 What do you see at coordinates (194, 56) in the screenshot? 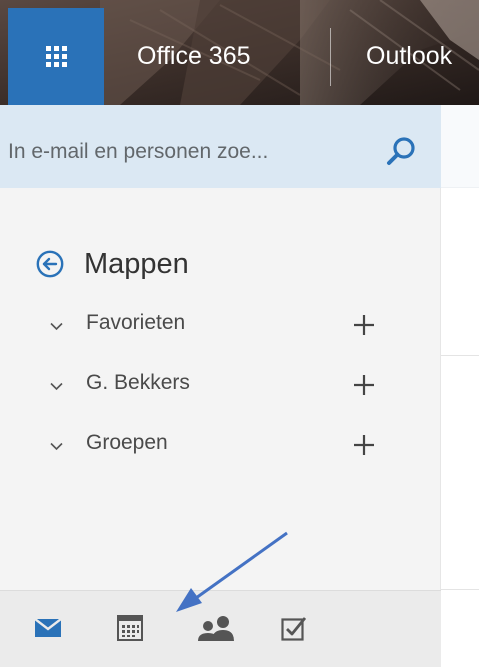
I see `brand-link: Office 365` at bounding box center [194, 56].